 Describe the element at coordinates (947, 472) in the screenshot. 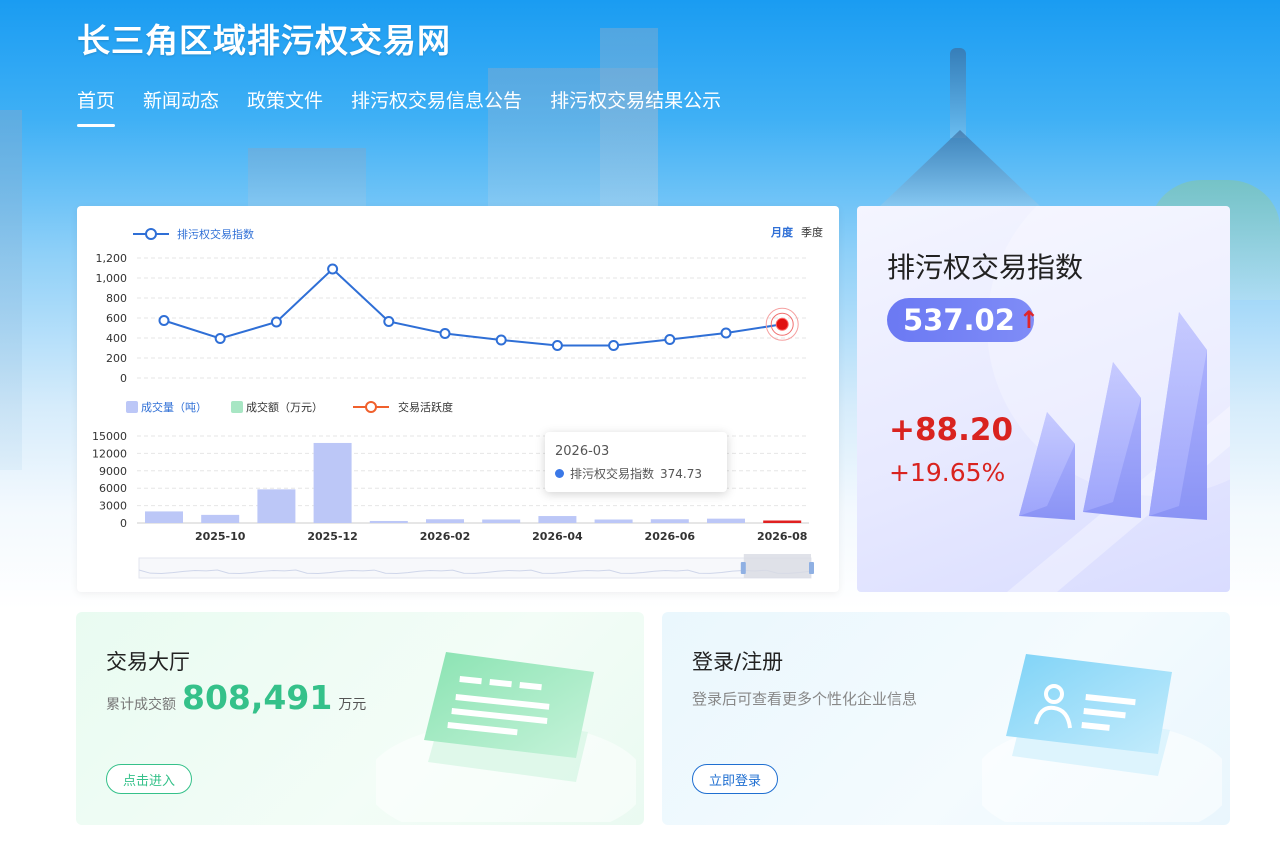

I see `index-change-percent: +19.65%` at that location.